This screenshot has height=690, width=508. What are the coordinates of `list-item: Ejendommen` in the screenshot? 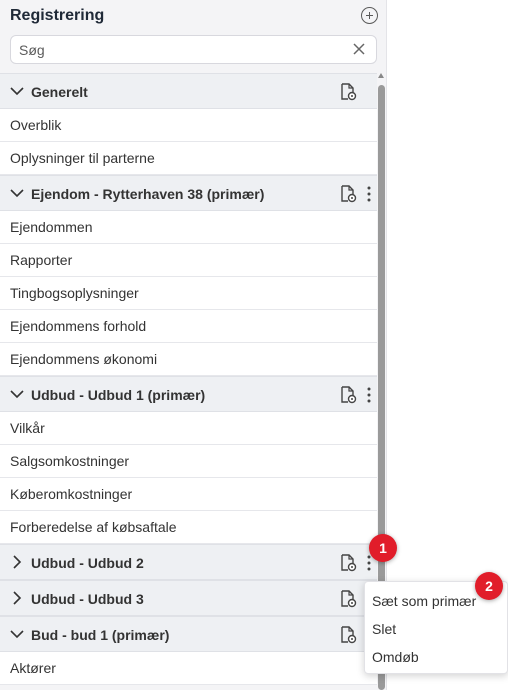 It's located at (188, 227).